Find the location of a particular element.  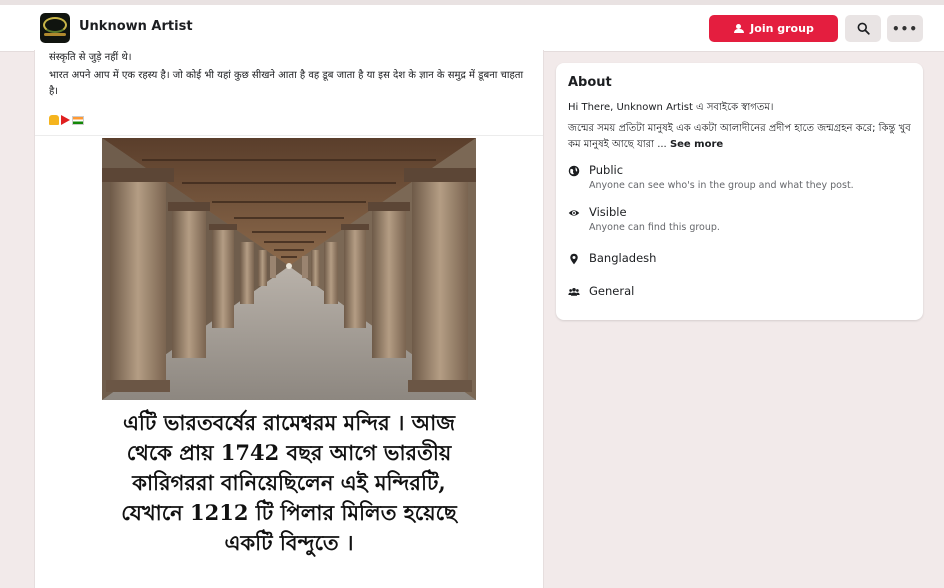

caption-line: কারিগররা বানিয়েছিলেন এই মন্দিরটি, is located at coordinates (289, 482).